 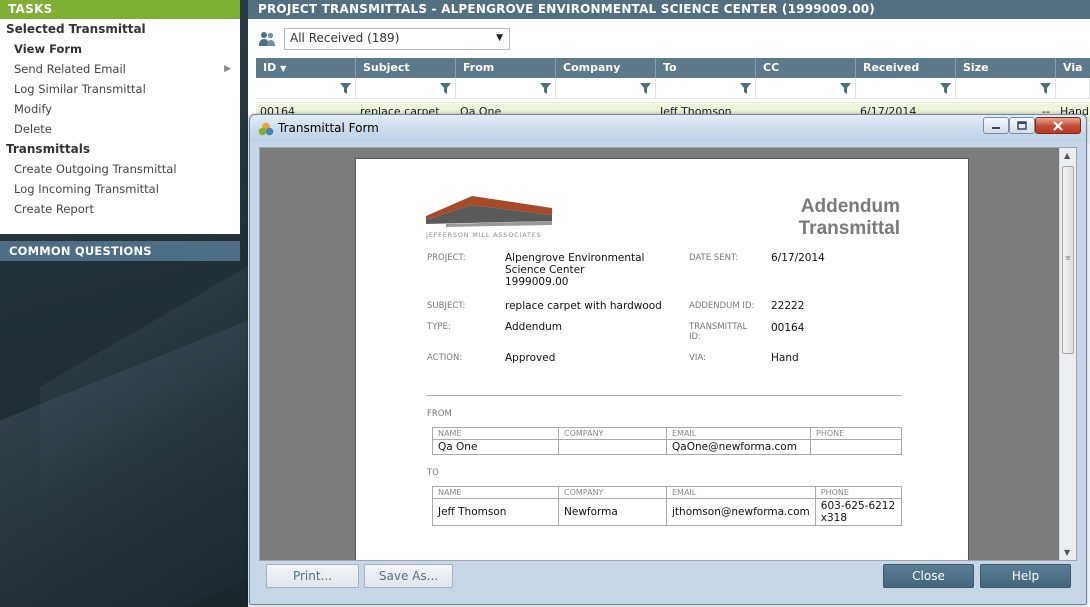 What do you see at coordinates (906, 68) in the screenshot?
I see `column-header-received: Received` at bounding box center [906, 68].